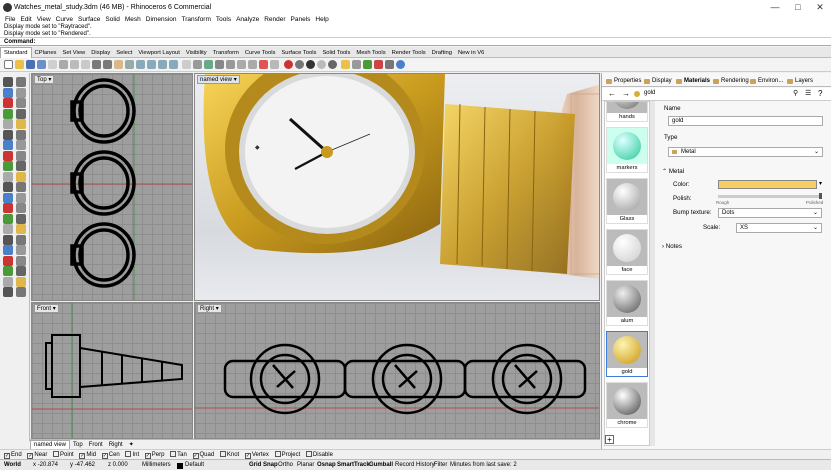 This screenshot has height=470, width=831. Describe the element at coordinates (808, 93) in the screenshot. I see `menu-icon: ☰` at that location.